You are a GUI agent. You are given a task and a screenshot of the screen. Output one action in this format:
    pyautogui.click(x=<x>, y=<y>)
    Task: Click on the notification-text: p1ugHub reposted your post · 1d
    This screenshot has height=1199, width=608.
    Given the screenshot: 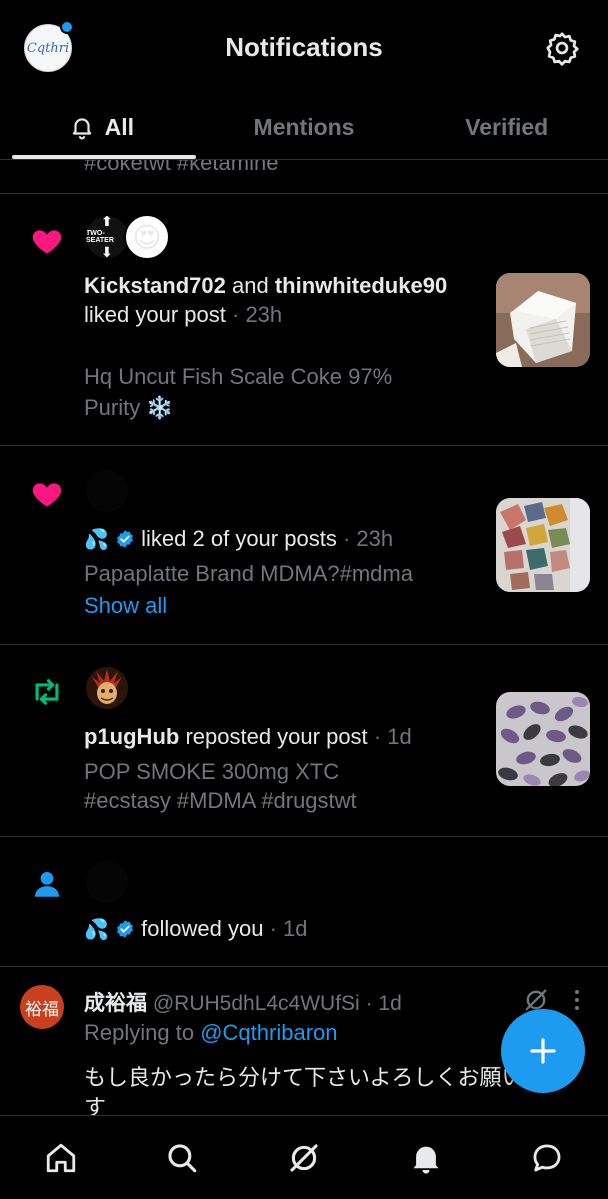 What is the action you would take?
    pyautogui.click(x=279, y=736)
    